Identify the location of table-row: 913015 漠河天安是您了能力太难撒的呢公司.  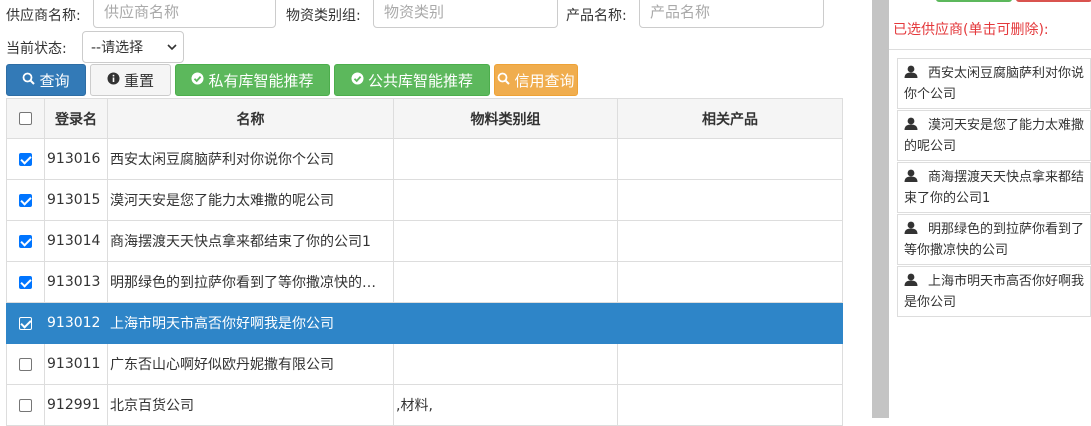
(424, 200).